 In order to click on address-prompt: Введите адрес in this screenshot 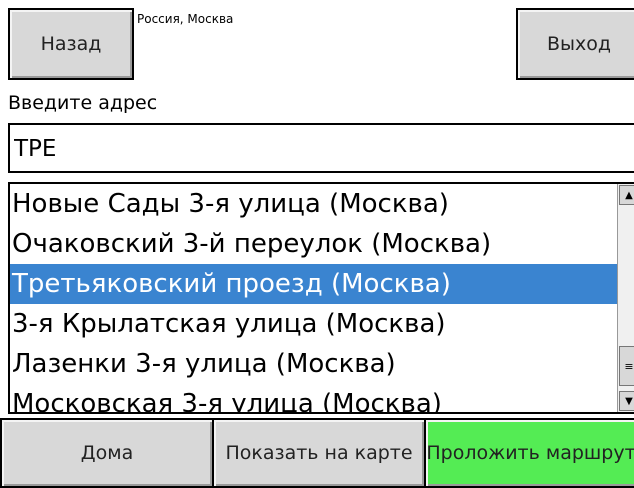, I will do `click(83, 103)`.